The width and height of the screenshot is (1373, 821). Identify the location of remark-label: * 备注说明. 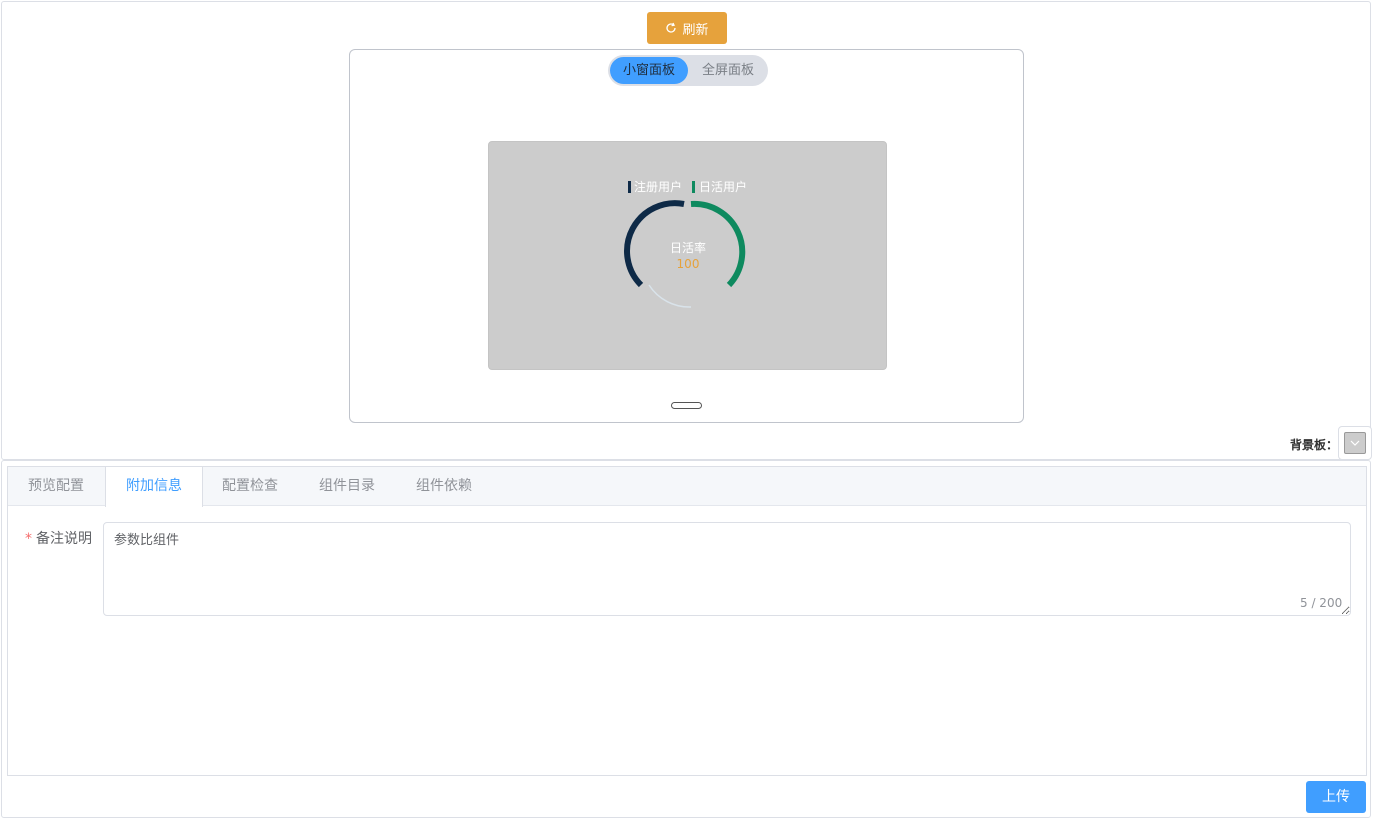
(58, 538).